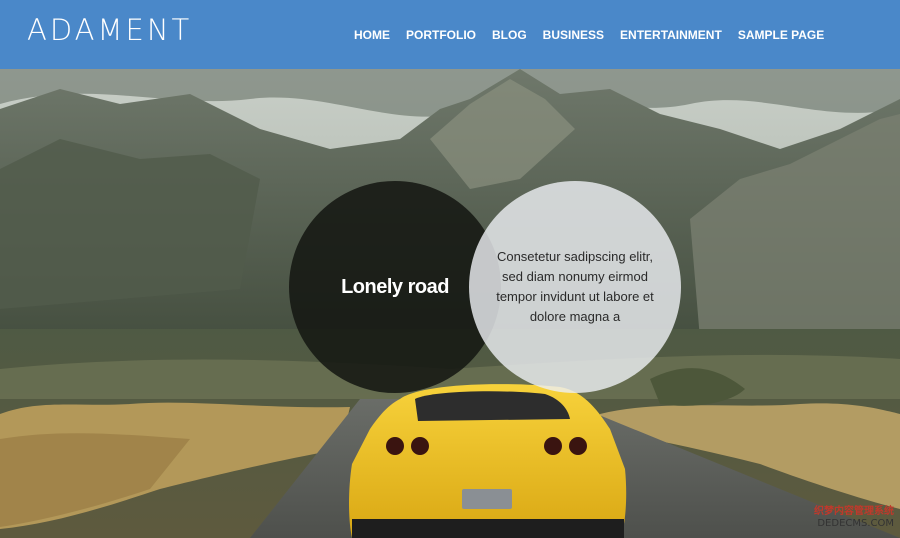 Image resolution: width=900 pixels, height=538 pixels. What do you see at coordinates (488, 461) in the screenshot?
I see `car-illustration` at bounding box center [488, 461].